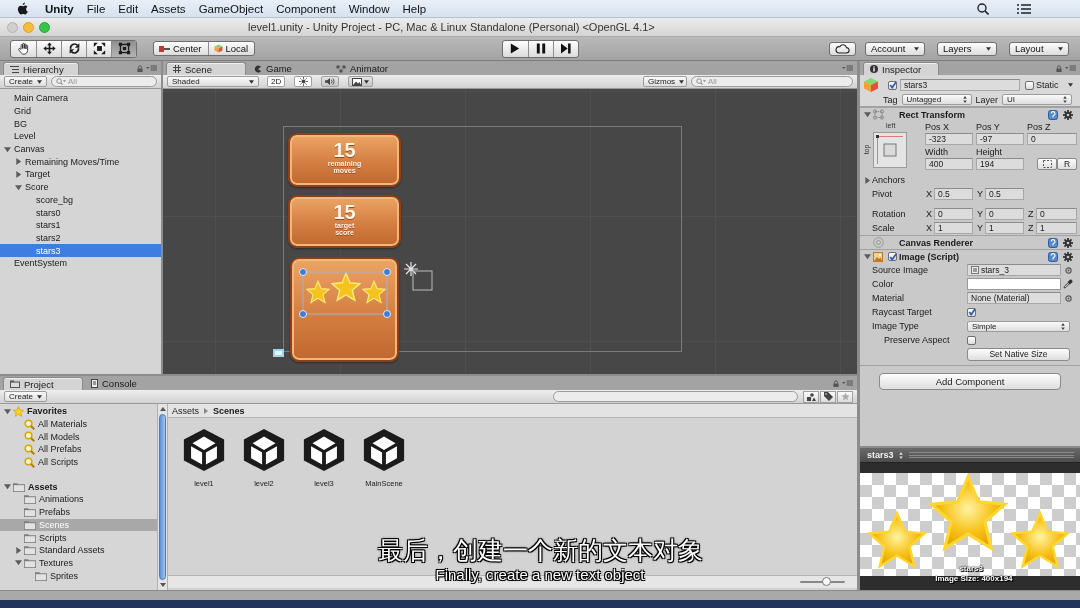 This screenshot has height=608, width=1080. What do you see at coordinates (125, 383) in the screenshot?
I see `panel-tab: Console` at bounding box center [125, 383].